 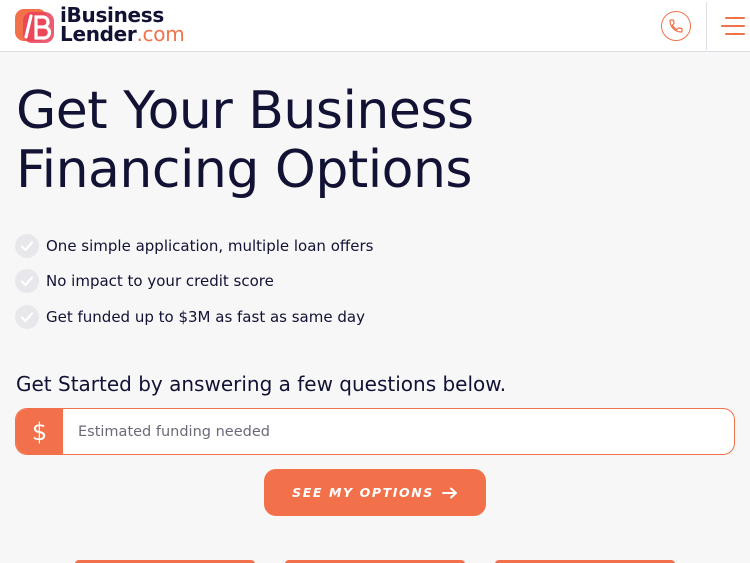 I want to click on brand-name-part: Lender, so click(x=98, y=34).